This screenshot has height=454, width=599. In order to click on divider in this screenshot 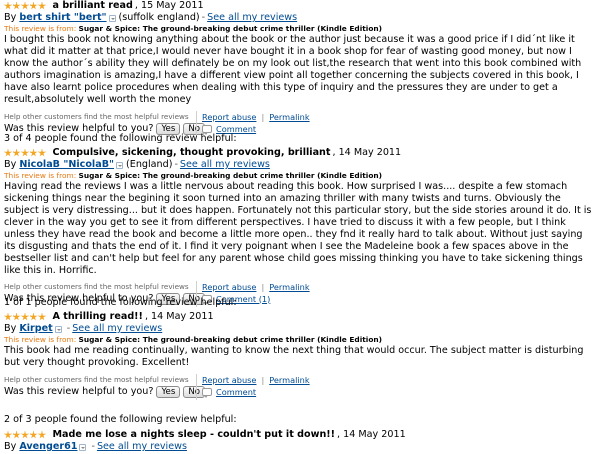, I will do `click(196, 387)`.